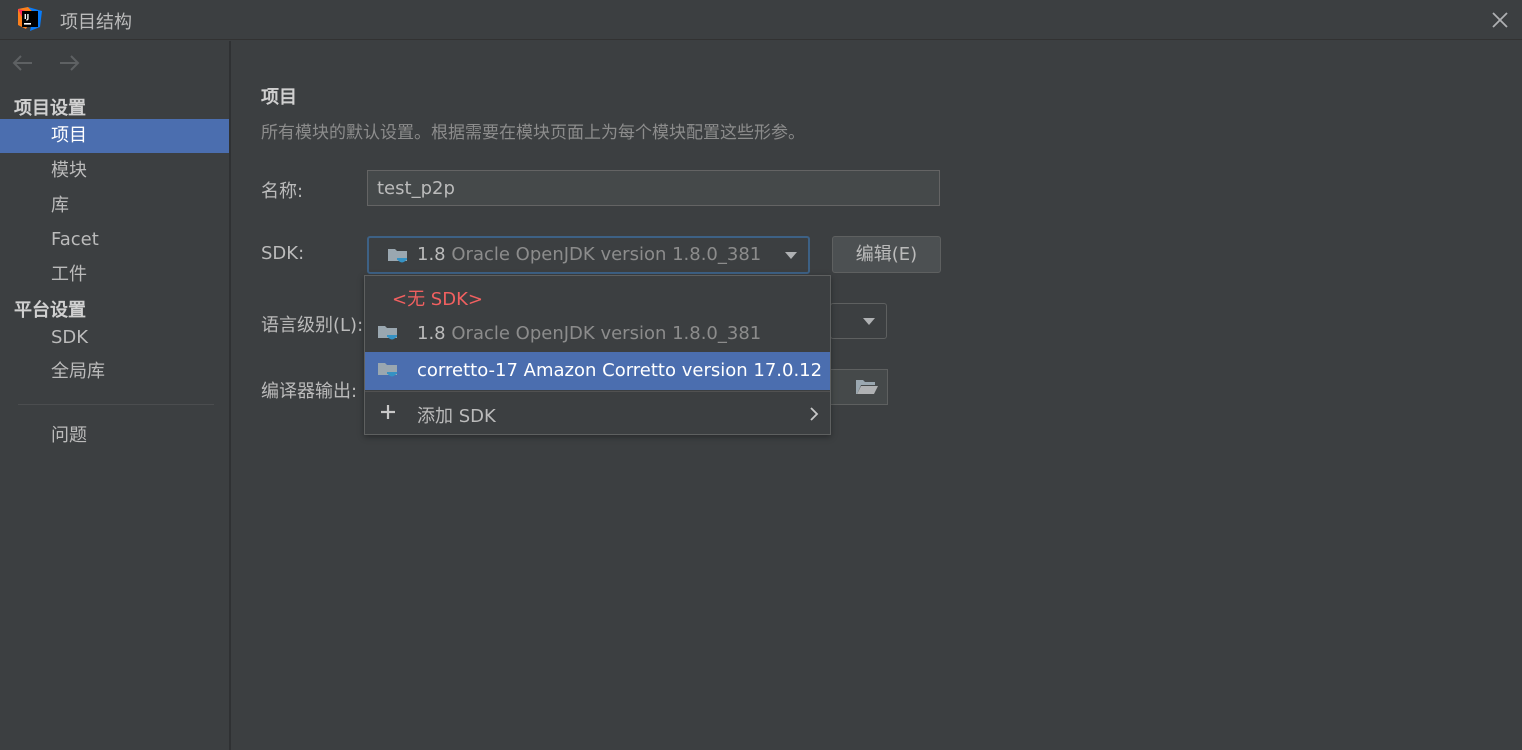 Image resolution: width=1522 pixels, height=750 pixels. What do you see at coordinates (437, 299) in the screenshot?
I see `no-sdk-label: <无 SDK>` at bounding box center [437, 299].